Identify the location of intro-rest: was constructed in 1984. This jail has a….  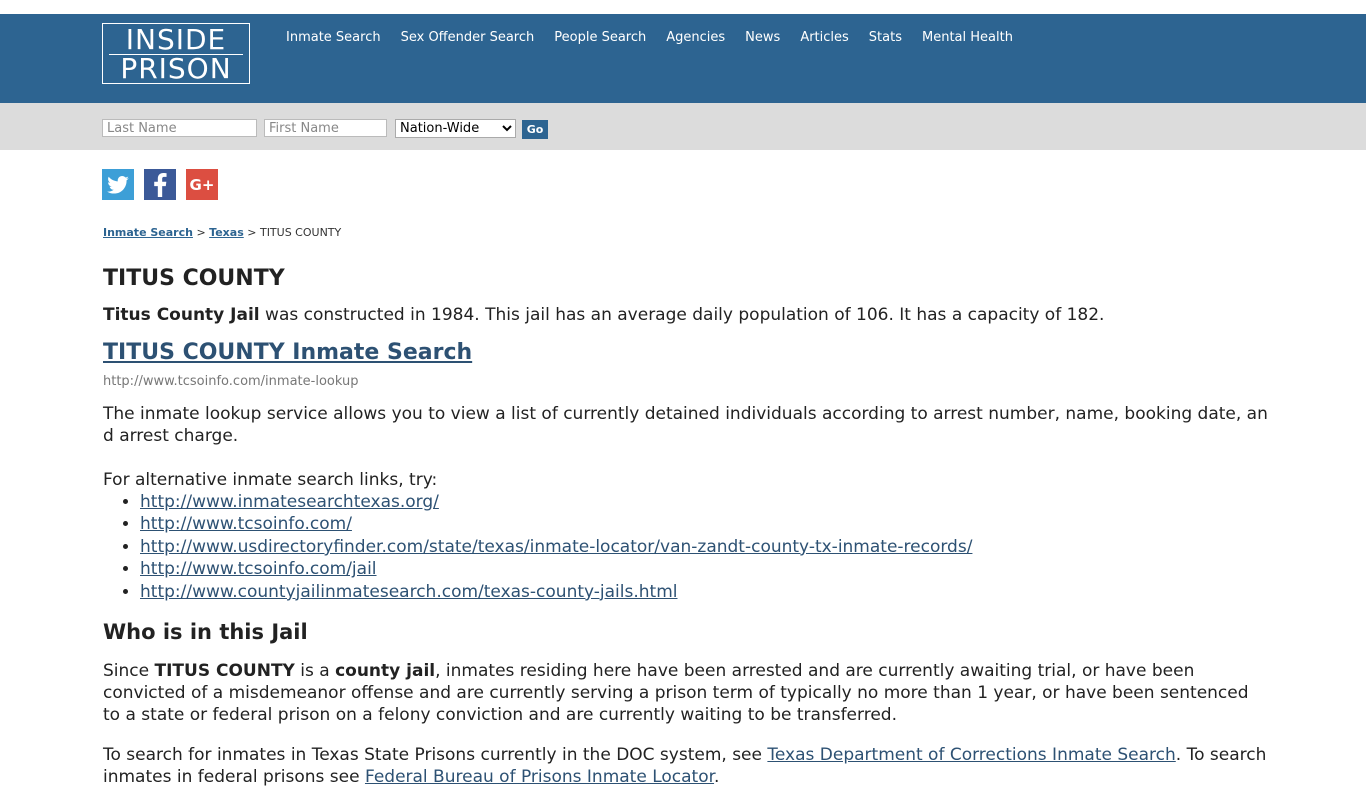
(682, 315).